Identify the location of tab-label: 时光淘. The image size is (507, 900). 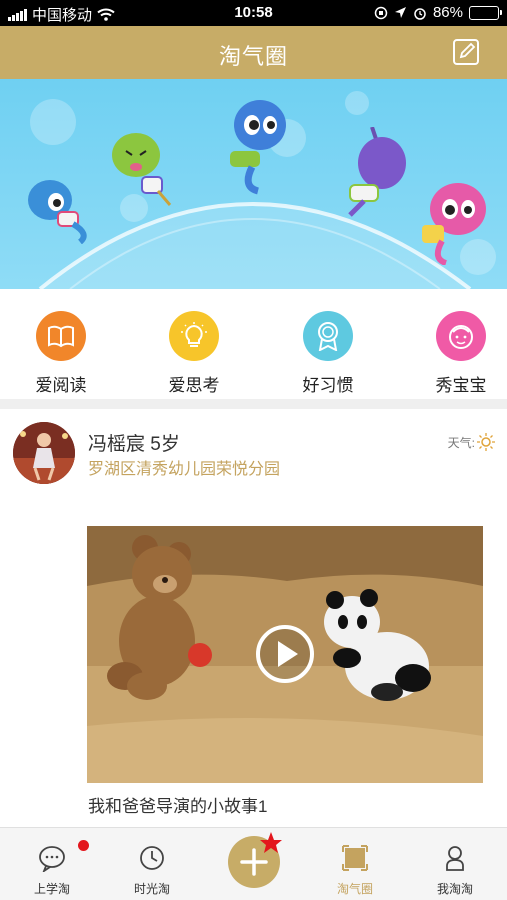
(151, 889).